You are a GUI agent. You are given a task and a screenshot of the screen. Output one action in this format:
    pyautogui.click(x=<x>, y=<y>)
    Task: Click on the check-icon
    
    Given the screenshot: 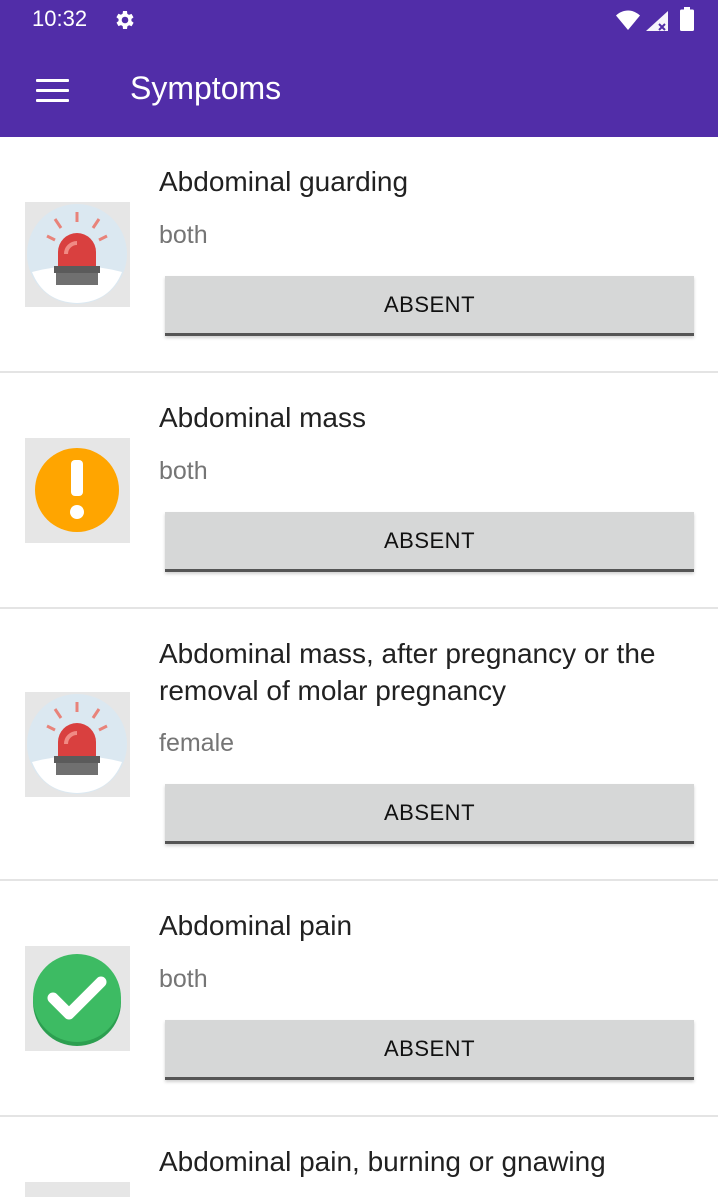 What is the action you would take?
    pyautogui.click(x=77, y=998)
    